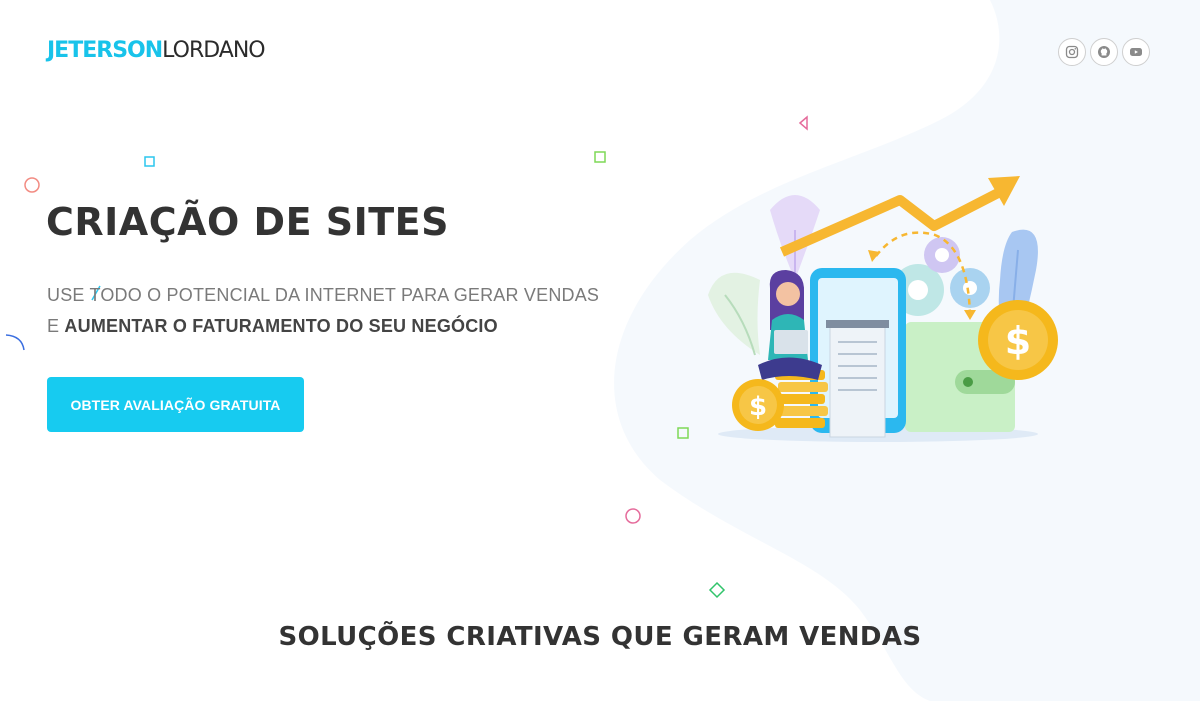 The image size is (1200, 701). Describe the element at coordinates (213, 50) in the screenshot. I see `logo-last: LORDANO` at that location.